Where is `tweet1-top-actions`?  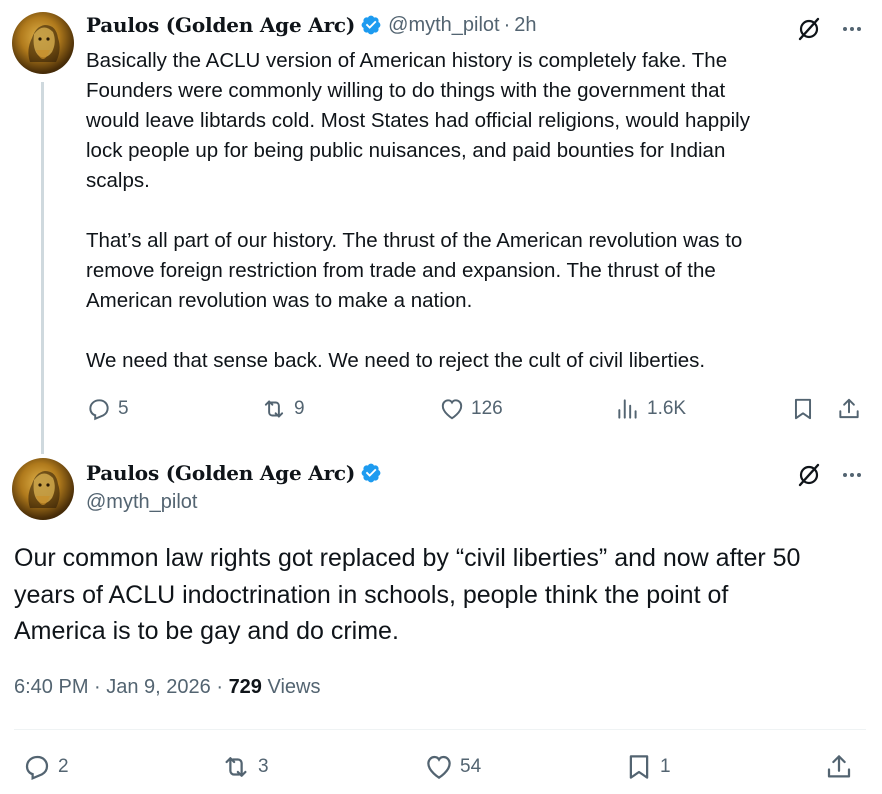
tweet1-top-actions is located at coordinates (830, 29).